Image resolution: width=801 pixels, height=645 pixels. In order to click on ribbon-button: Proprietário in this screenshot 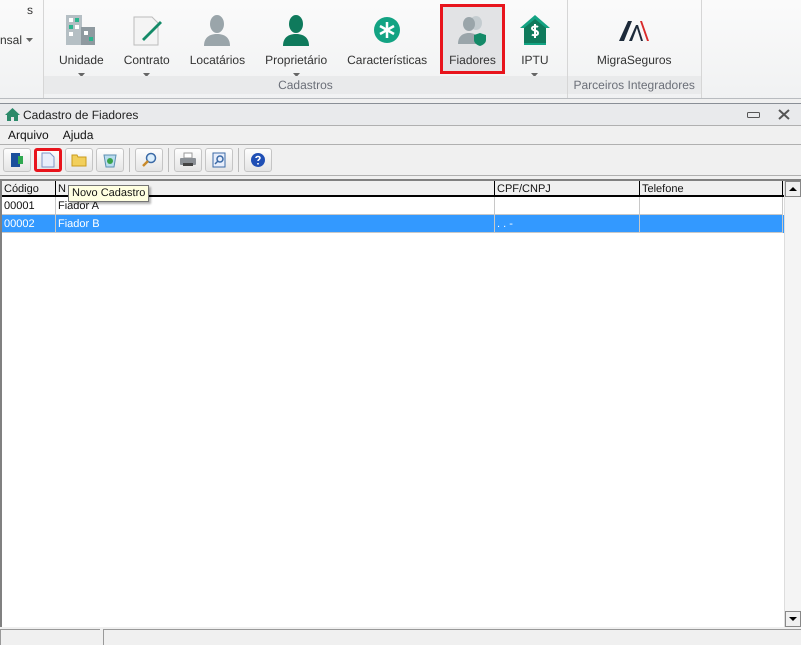, I will do `click(296, 39)`.